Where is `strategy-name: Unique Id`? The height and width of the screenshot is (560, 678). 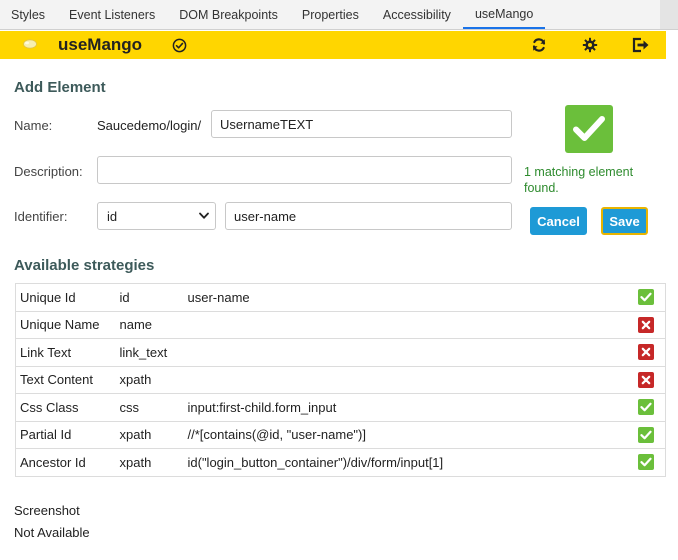 strategy-name: Unique Id is located at coordinates (67, 297).